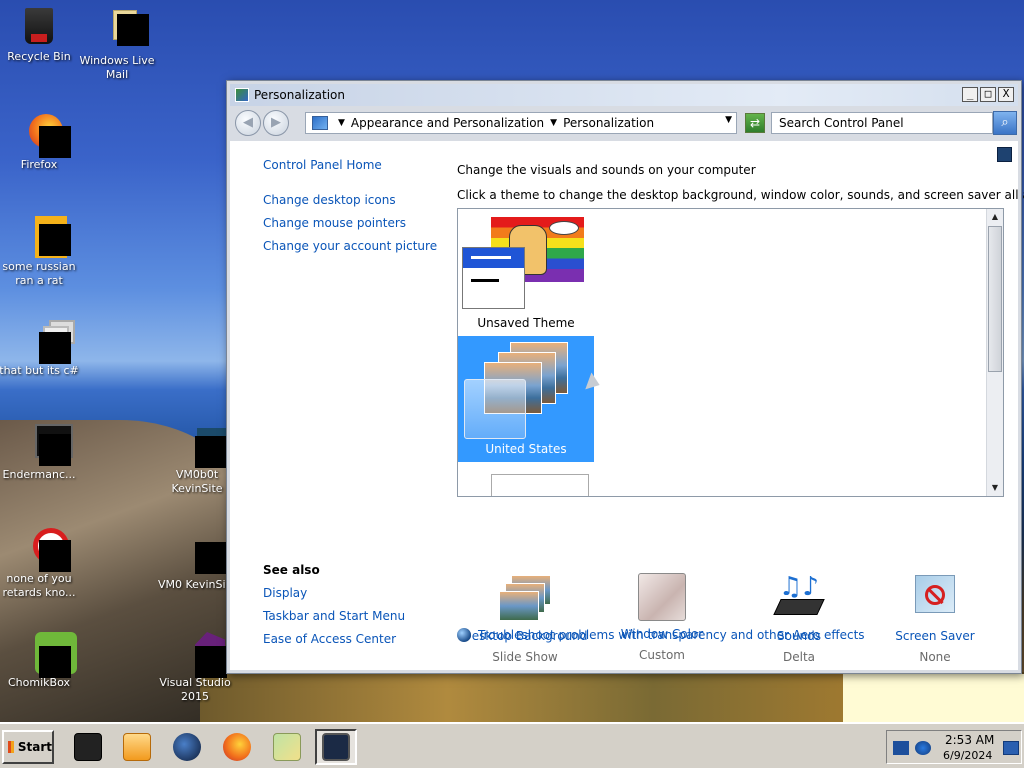  Describe the element at coordinates (728, 120) in the screenshot. I see `address-dropdown-icon: ▼` at that location.